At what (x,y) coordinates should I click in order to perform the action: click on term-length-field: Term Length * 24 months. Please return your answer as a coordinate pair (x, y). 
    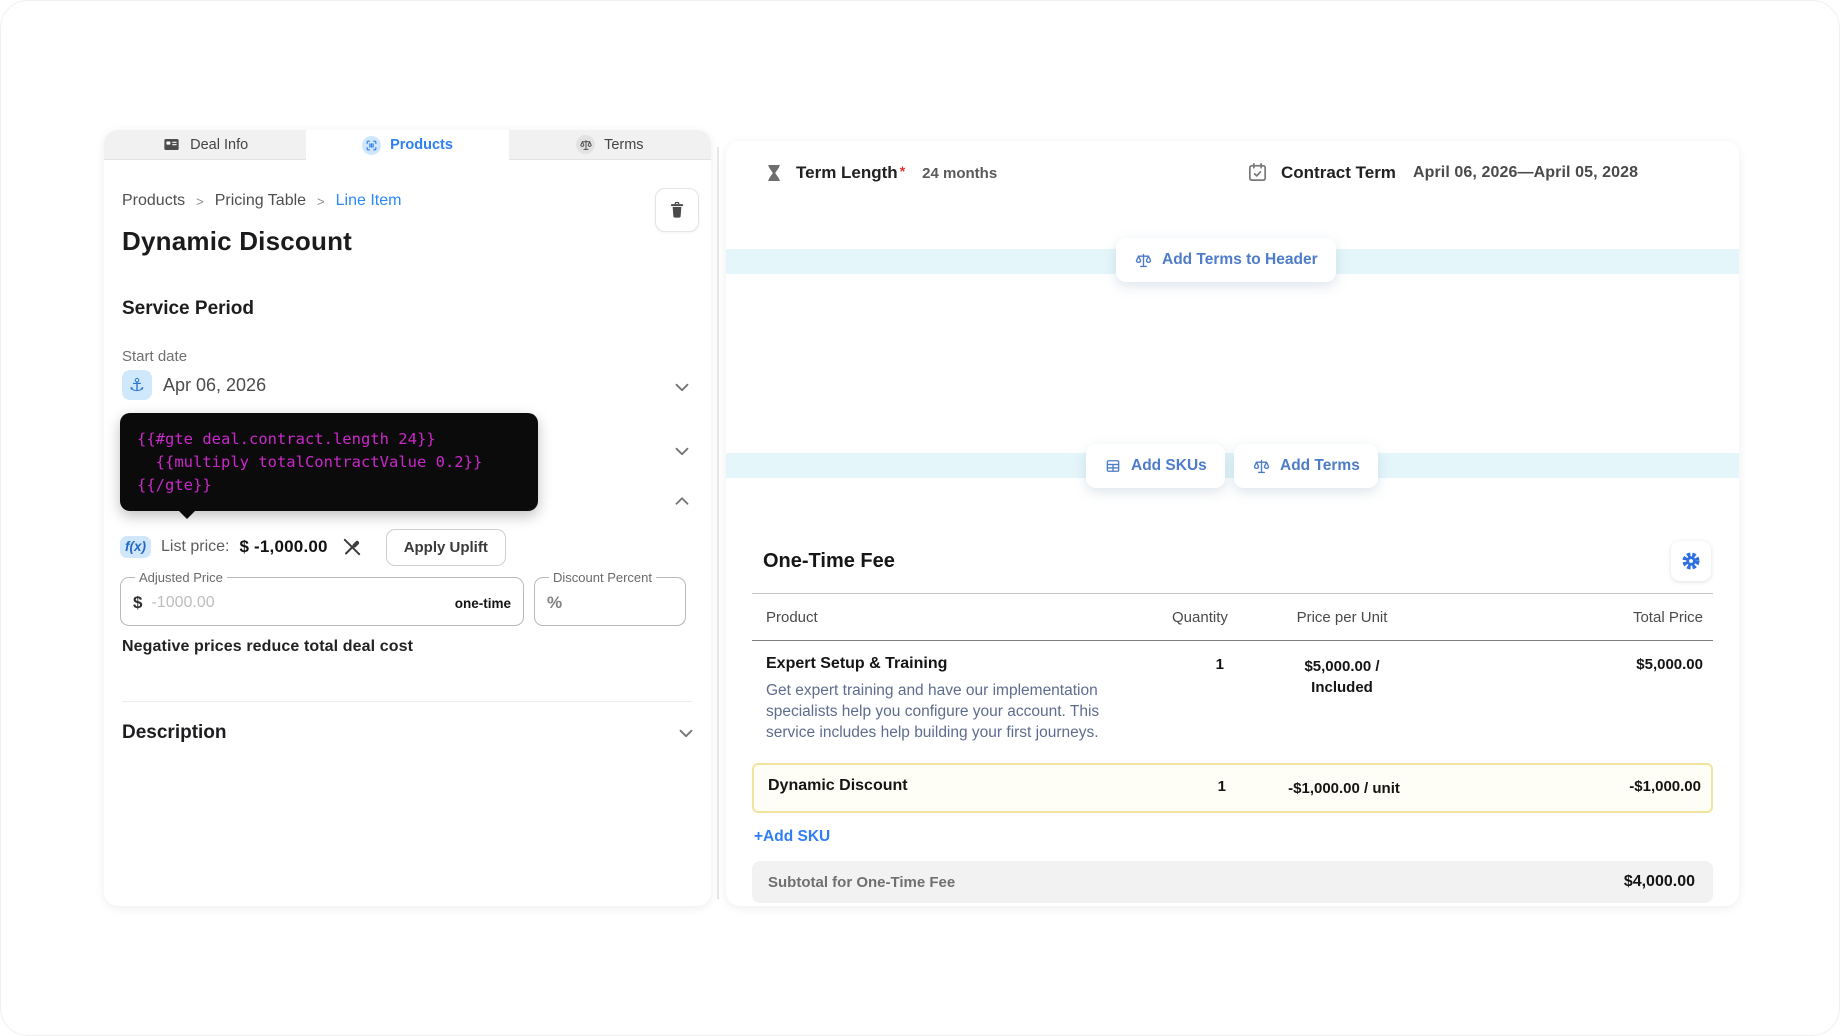
    Looking at the image, I should click on (880, 173).